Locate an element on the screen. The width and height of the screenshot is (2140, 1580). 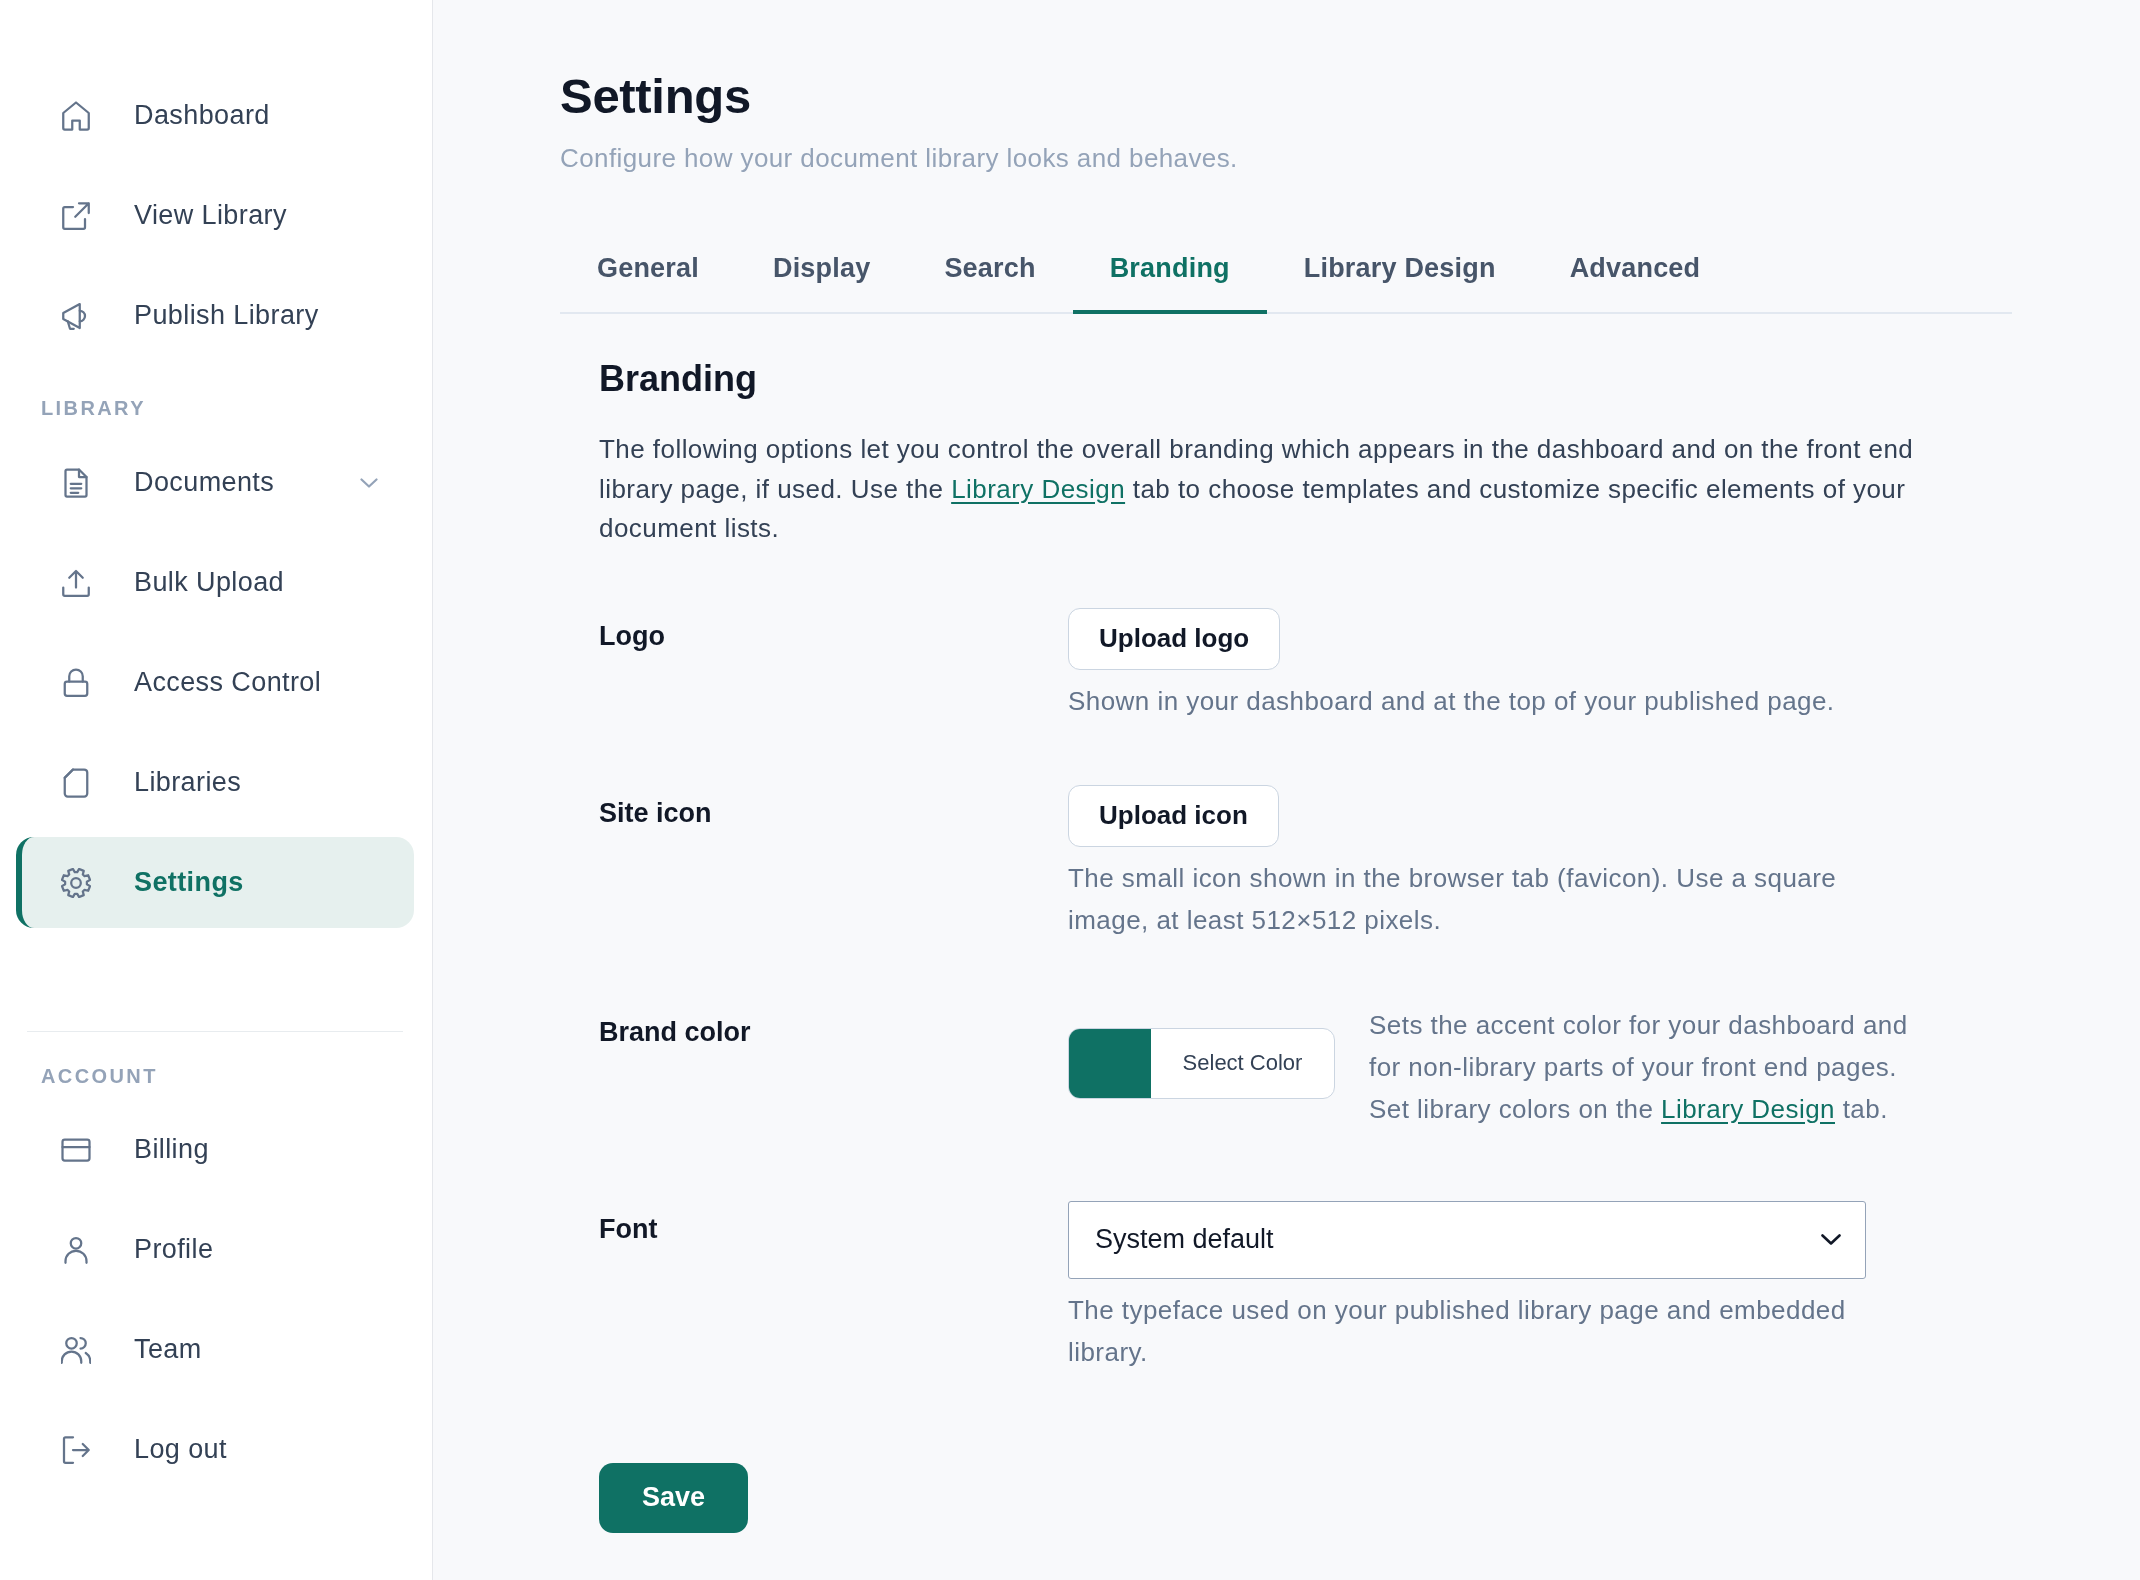
tab: General is located at coordinates (648, 272).